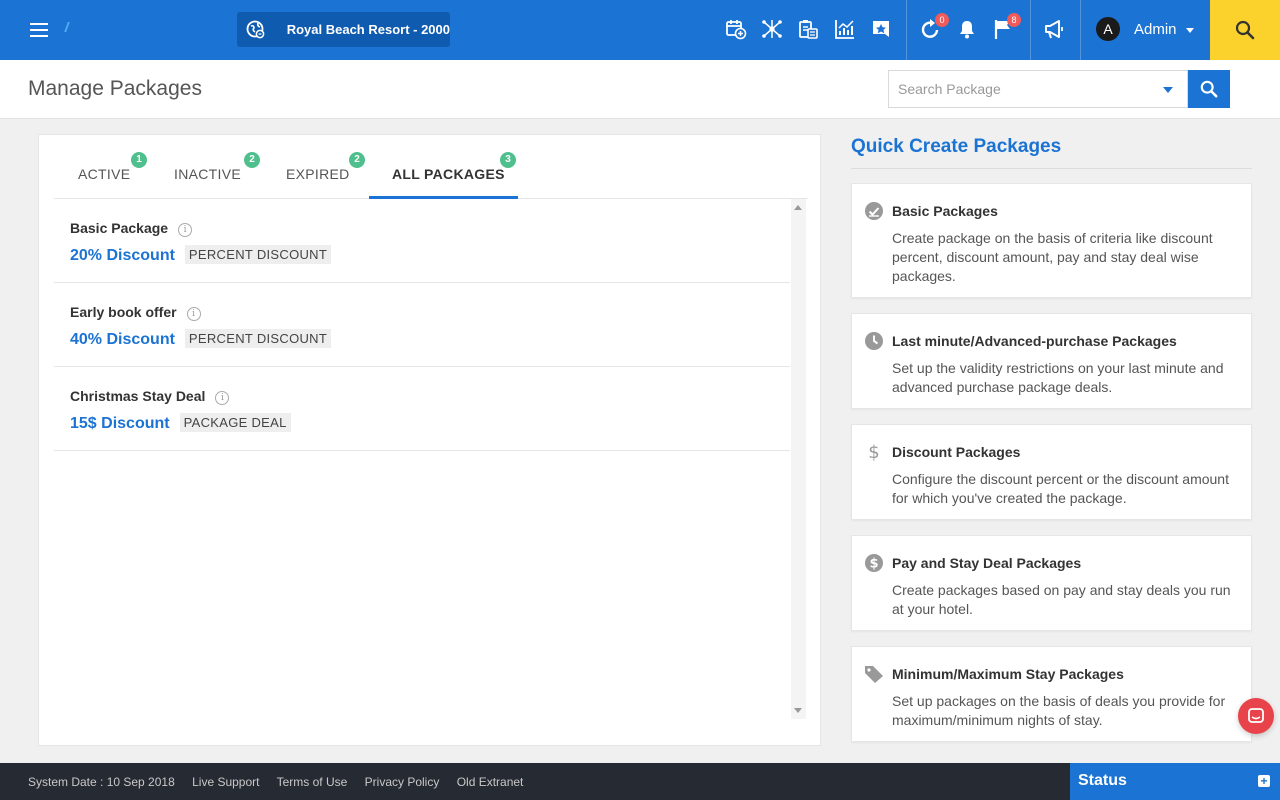 The image size is (1280, 800). Describe the element at coordinates (119, 228) in the screenshot. I see `package-name: Basic Package` at that location.